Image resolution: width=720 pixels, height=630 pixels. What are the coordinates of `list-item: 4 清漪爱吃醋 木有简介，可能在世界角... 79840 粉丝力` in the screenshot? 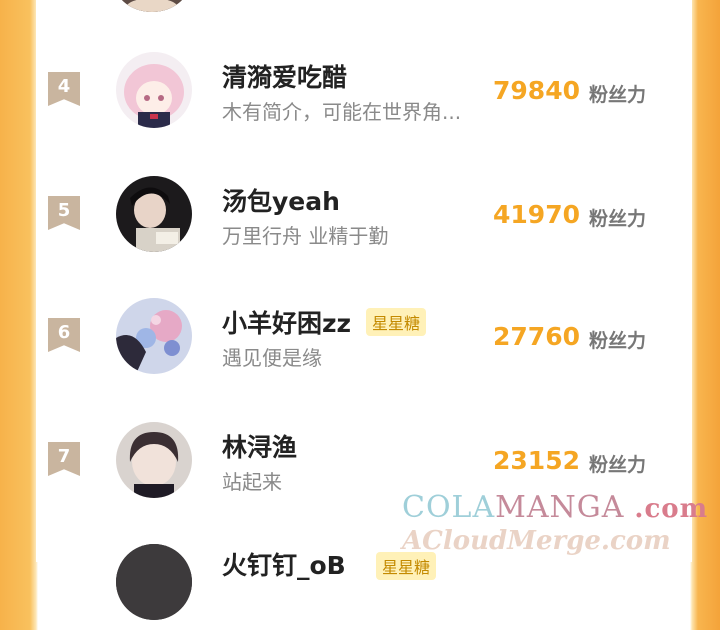 It's located at (364, 88).